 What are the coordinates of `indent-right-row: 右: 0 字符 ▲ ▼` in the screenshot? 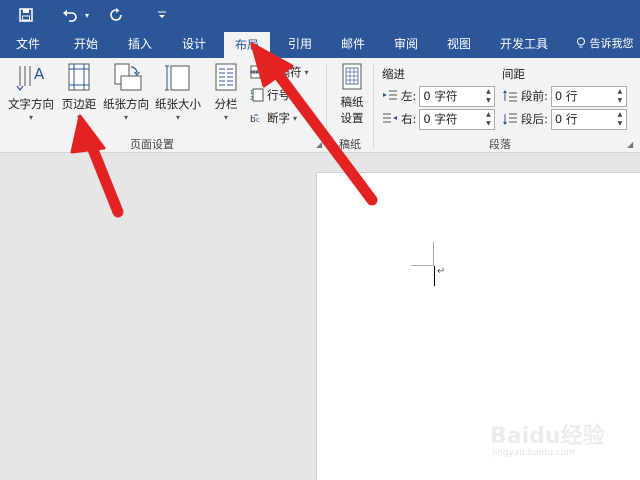 It's located at (439, 119).